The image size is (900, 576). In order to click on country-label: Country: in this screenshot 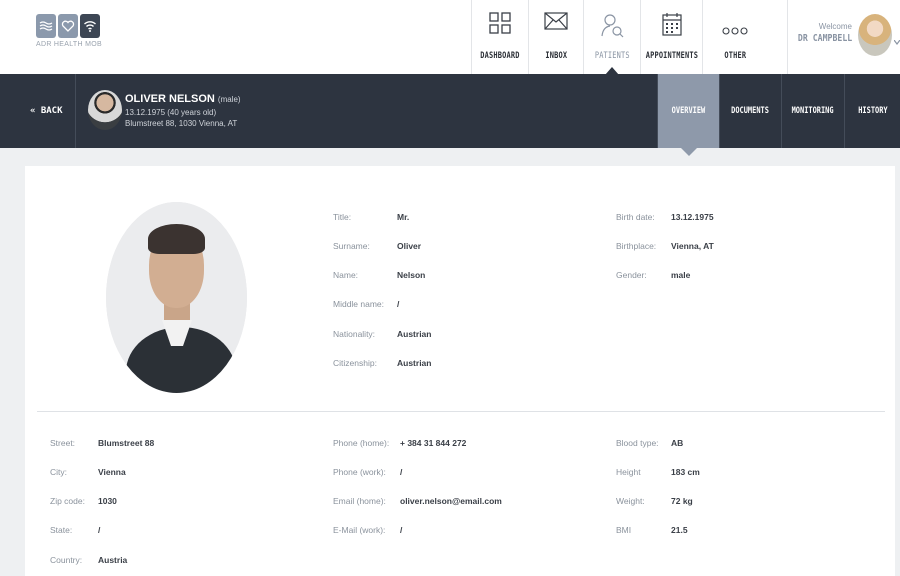, I will do `click(66, 560)`.